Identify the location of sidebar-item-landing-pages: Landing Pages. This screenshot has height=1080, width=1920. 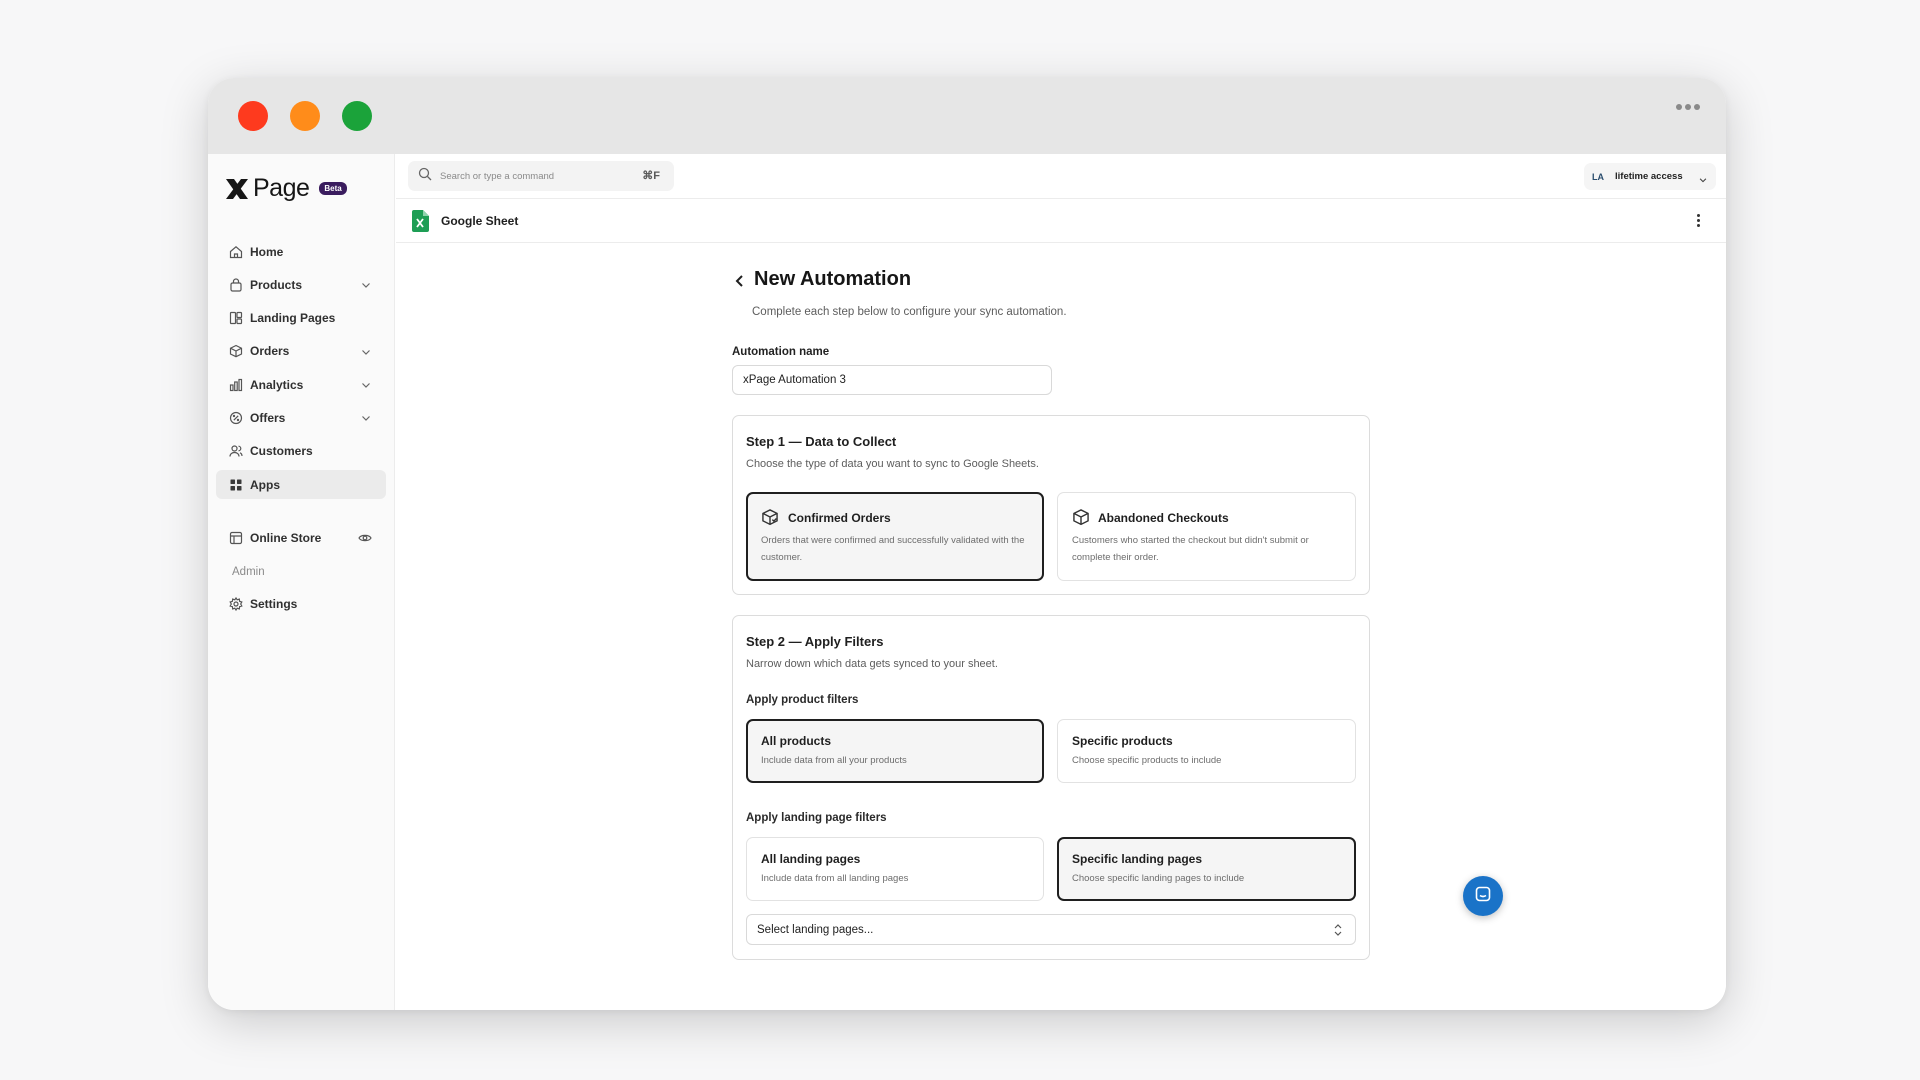
(301, 318).